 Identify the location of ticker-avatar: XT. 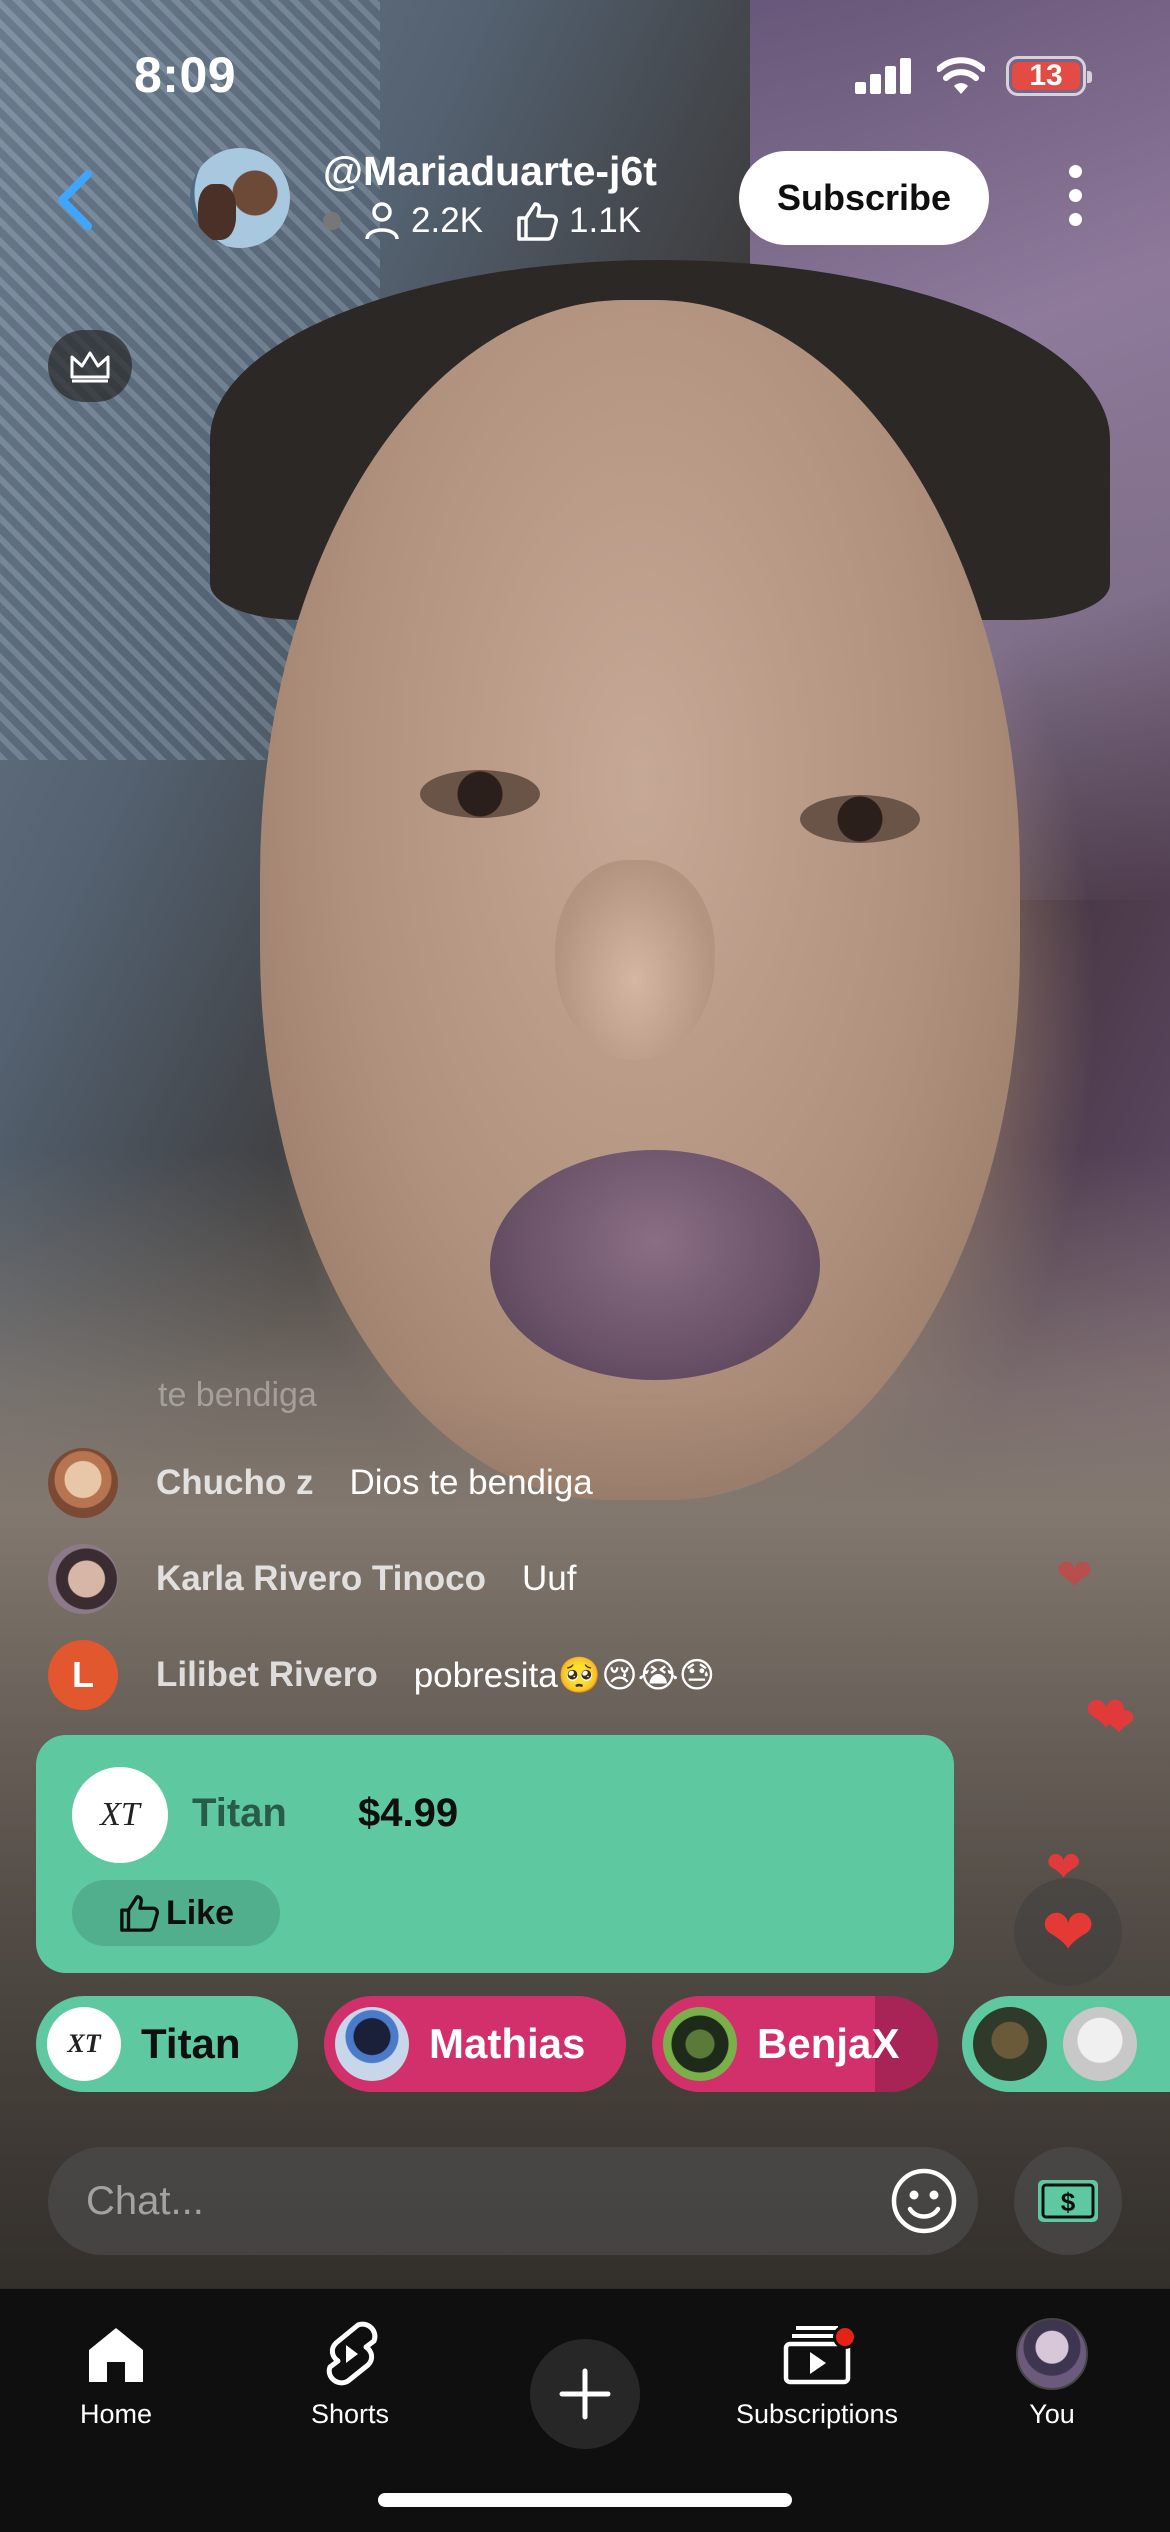
(84, 2044).